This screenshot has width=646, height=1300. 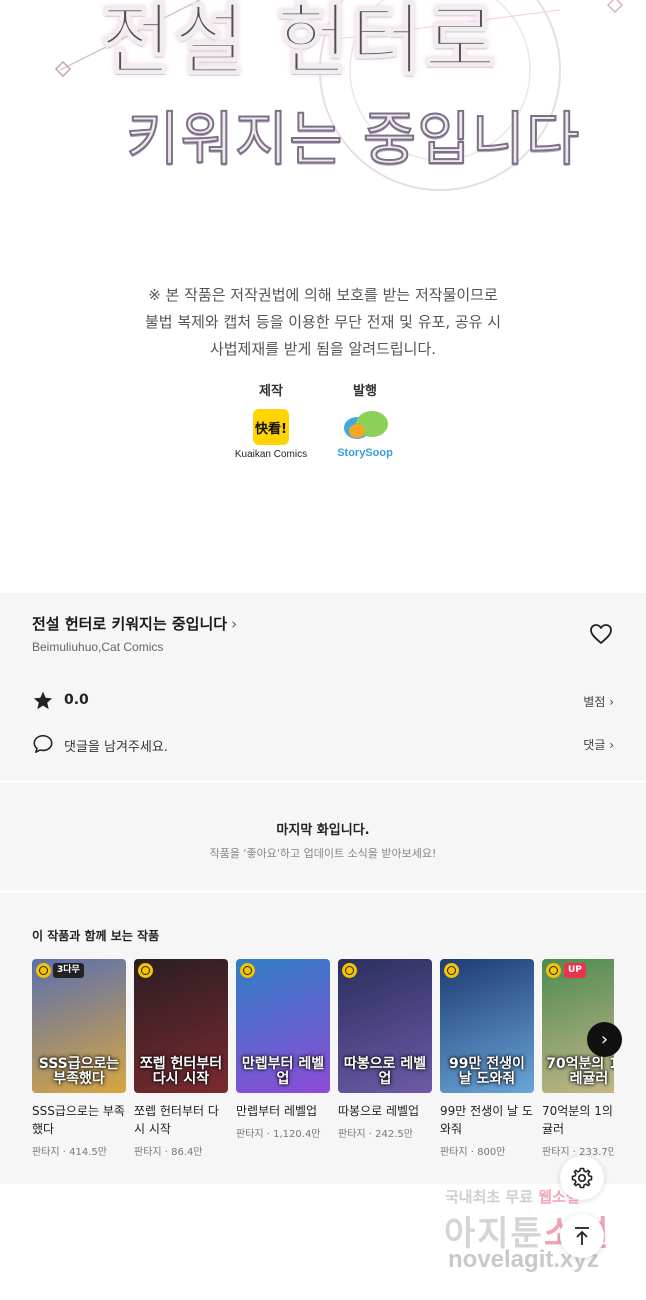 What do you see at coordinates (540, 1236) in the screenshot?
I see `site-watermark: 국내최초 무료 웹소설 아지툰소설 novelagit.xyz` at bounding box center [540, 1236].